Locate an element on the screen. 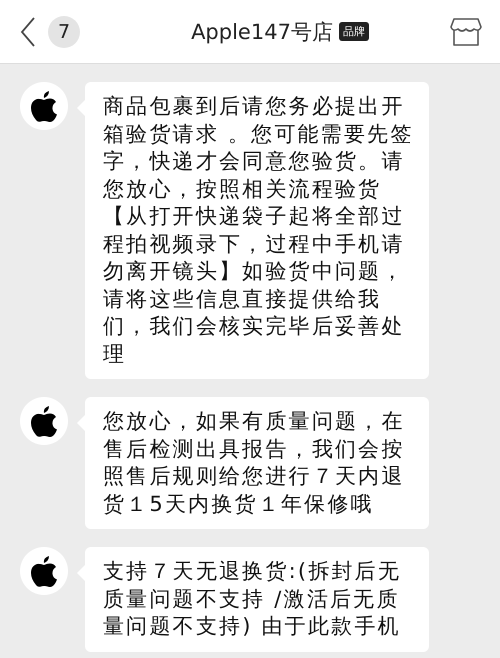 This screenshot has height=658, width=500. store-icon is located at coordinates (466, 31).